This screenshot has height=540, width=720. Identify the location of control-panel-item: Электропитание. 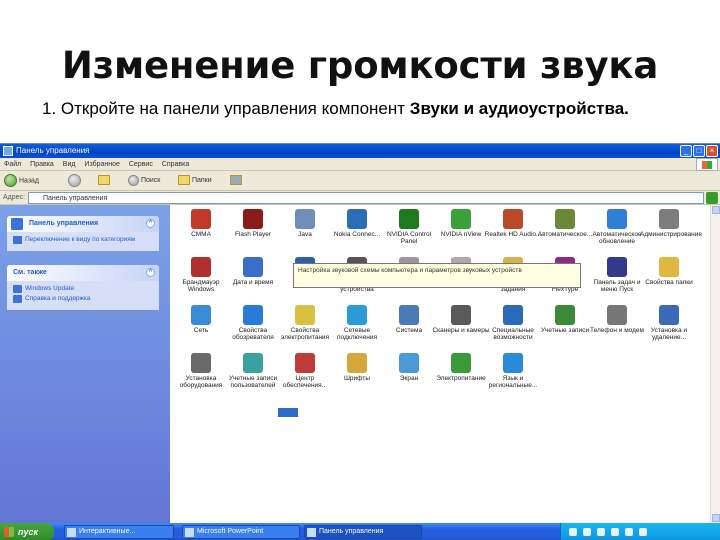
(461, 367).